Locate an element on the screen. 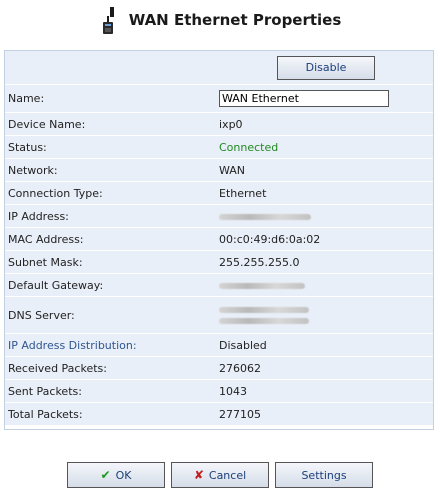 The height and width of the screenshot is (492, 440). page-header: WAN Ethernet Properties is located at coordinates (220, 20).